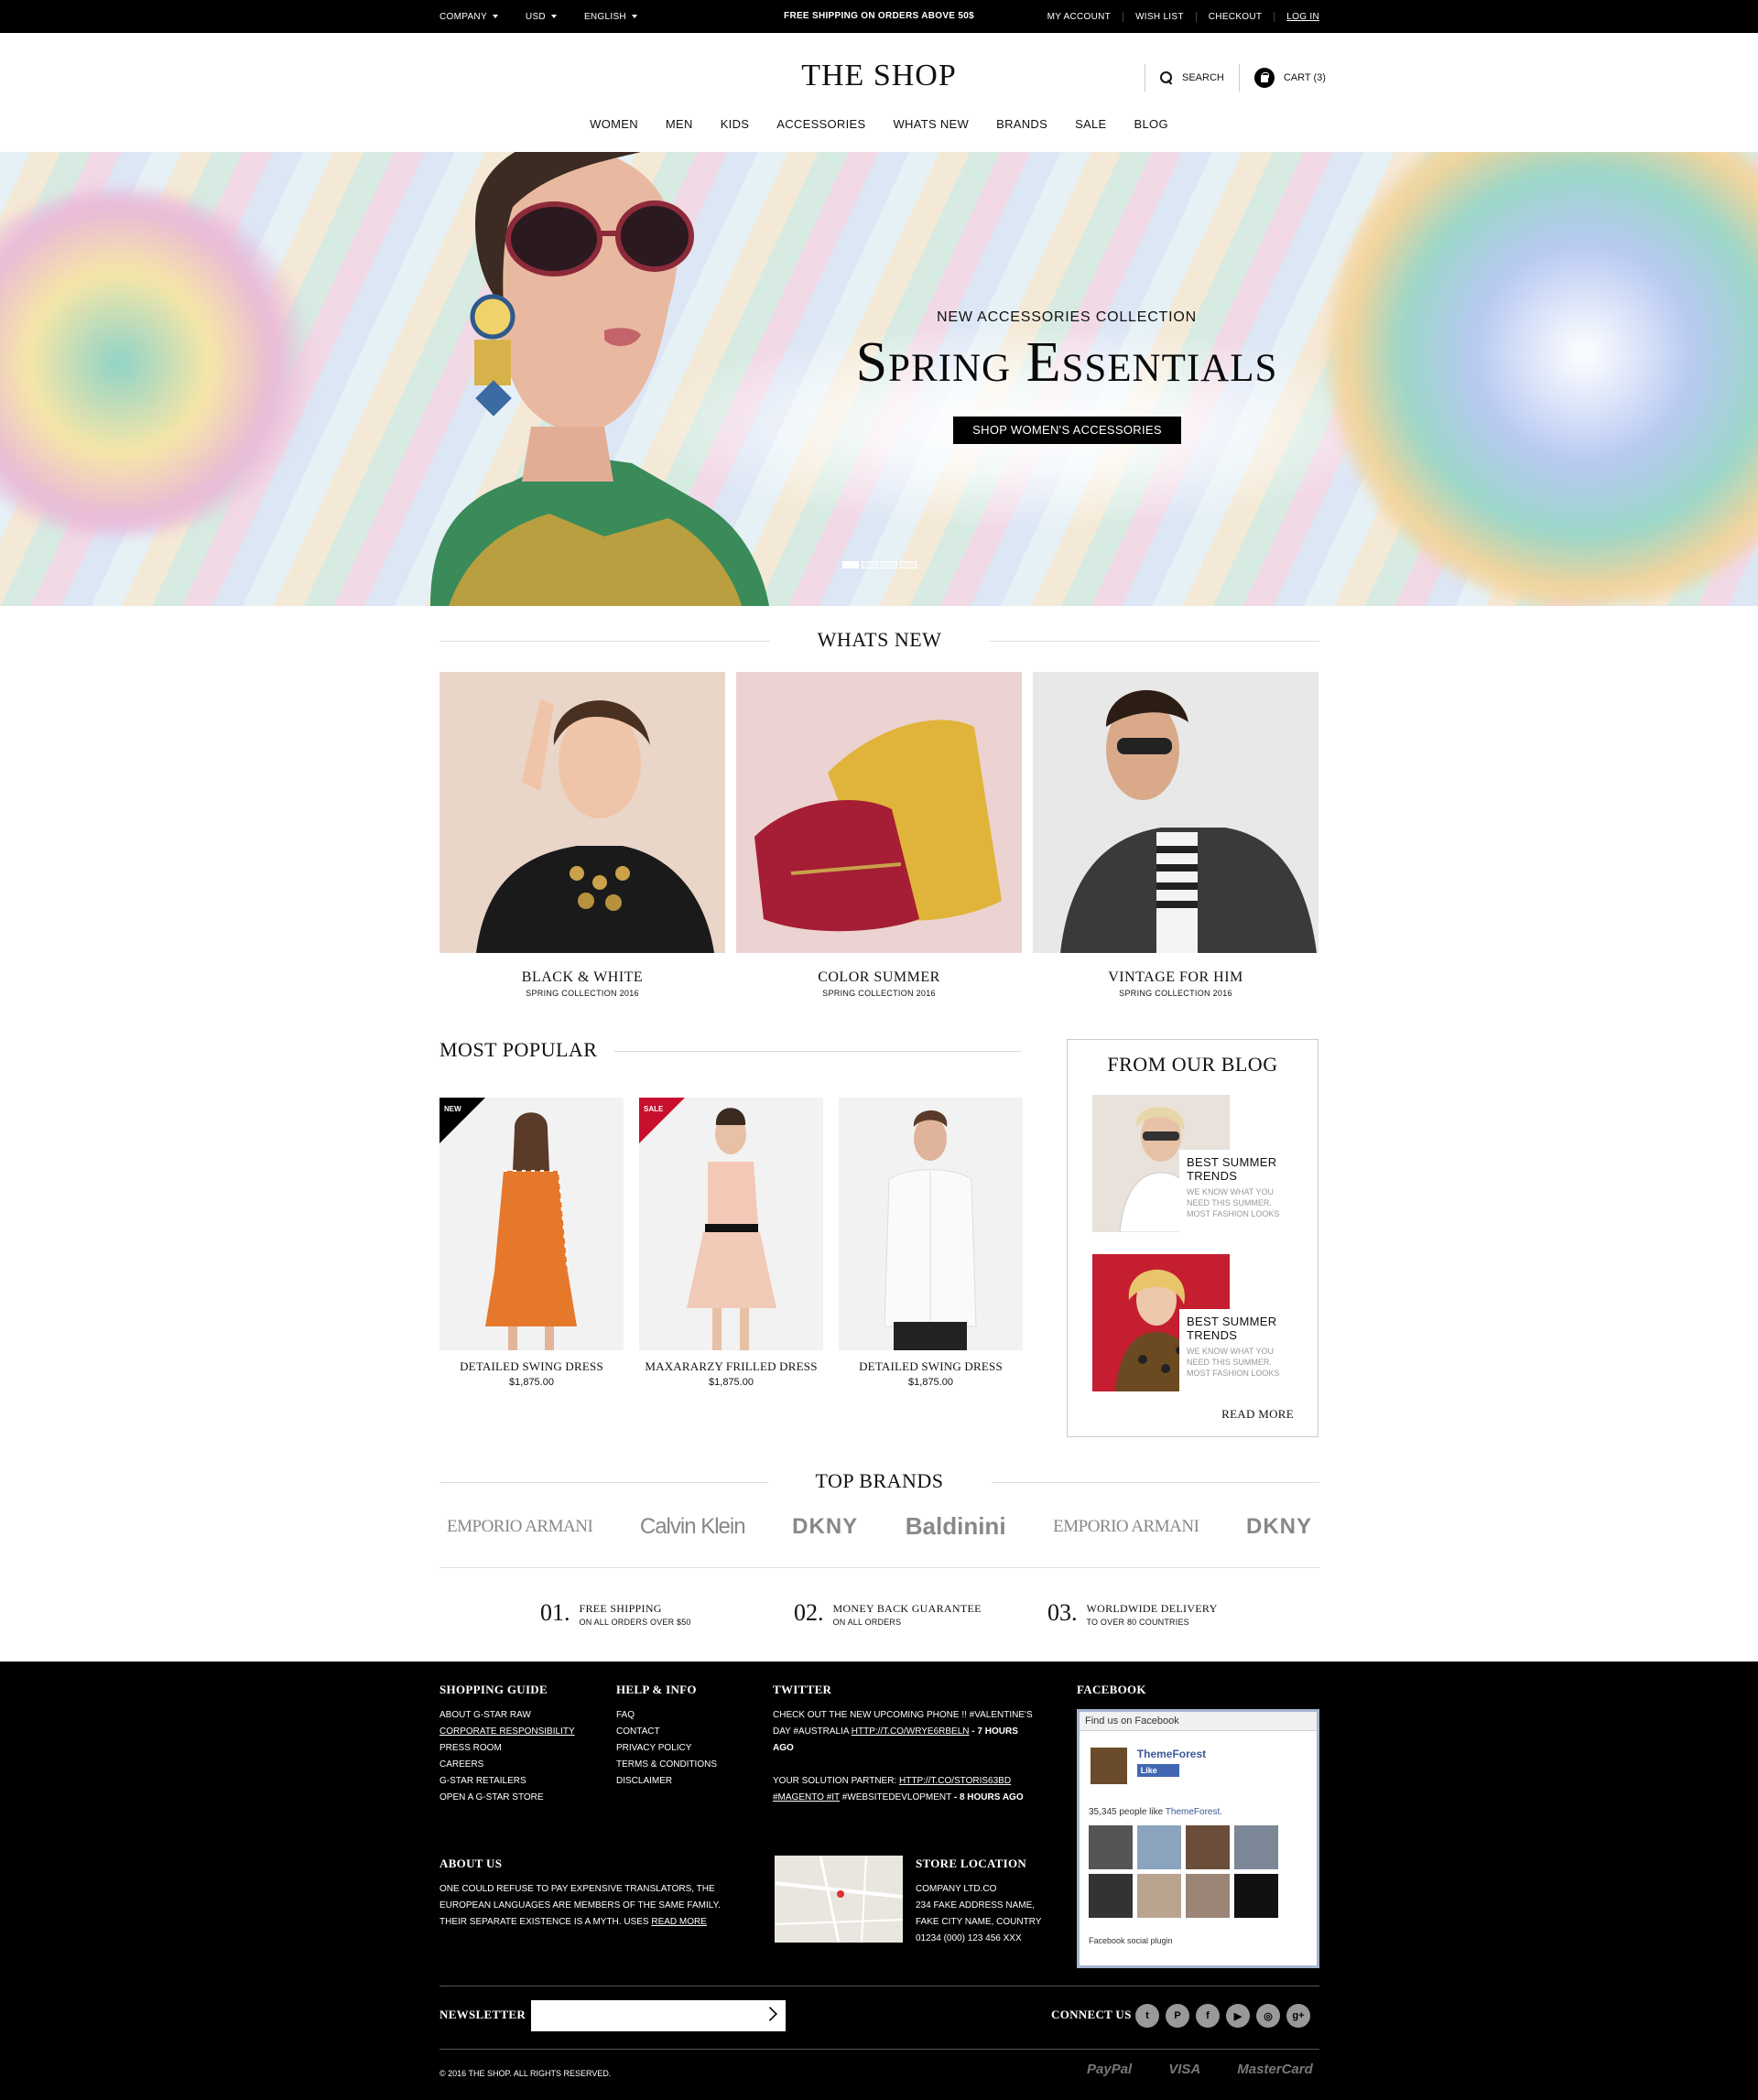 The image size is (1758, 2100). I want to click on language-dropdown: ENGLISH, so click(610, 17).